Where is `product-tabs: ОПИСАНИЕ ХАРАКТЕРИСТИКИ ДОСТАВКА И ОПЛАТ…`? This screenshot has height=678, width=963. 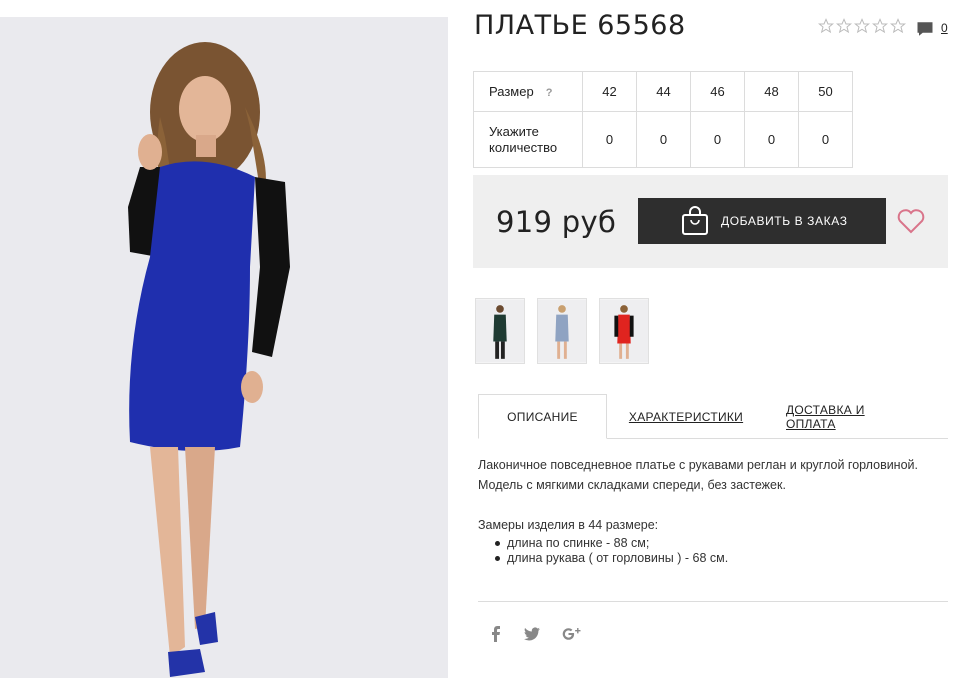 product-tabs: ОПИСАНИЕ ХАРАКТЕРИСТИКИ ДОСТАВКА И ОПЛАТ… is located at coordinates (713, 416).